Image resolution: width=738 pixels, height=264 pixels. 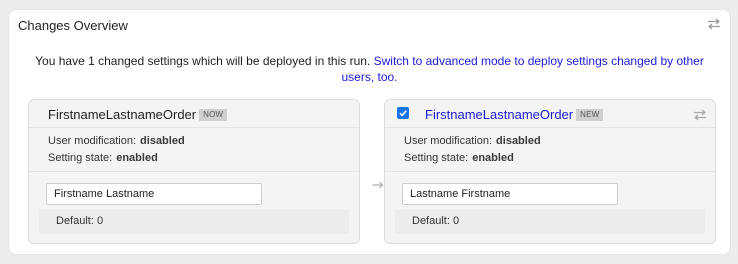 I want to click on setting-name-link: FirstnameLastnameOrder, so click(x=499, y=114).